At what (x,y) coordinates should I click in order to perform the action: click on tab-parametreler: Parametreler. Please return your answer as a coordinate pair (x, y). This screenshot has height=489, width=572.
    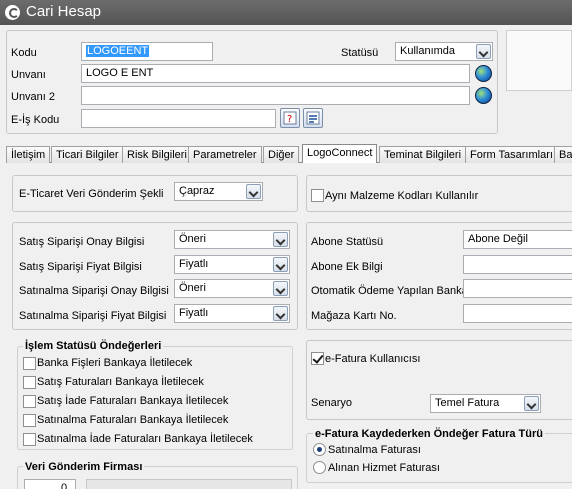
    Looking at the image, I should click on (225, 154).